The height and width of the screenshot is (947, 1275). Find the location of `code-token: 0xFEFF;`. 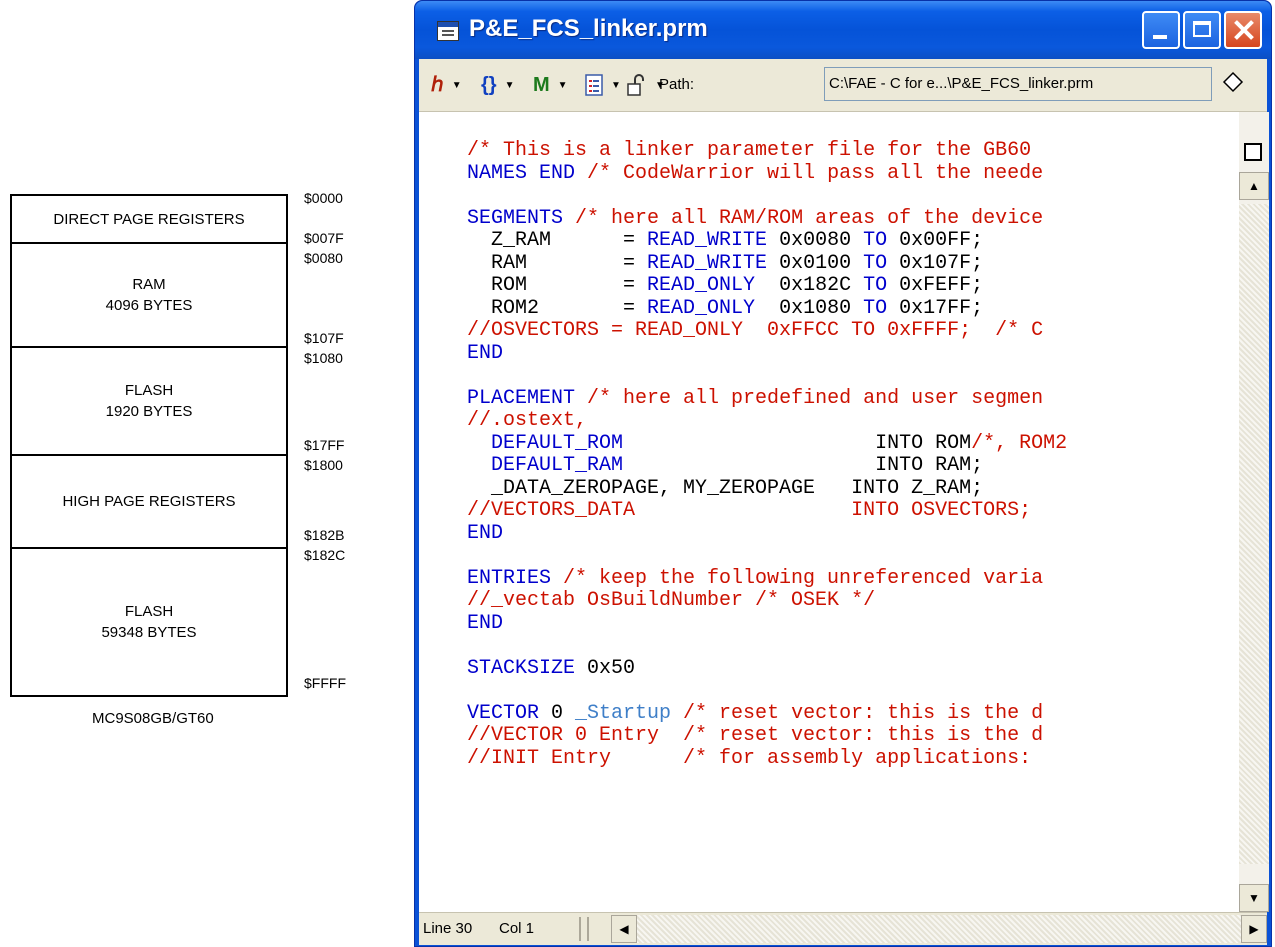

code-token: 0xFEFF; is located at coordinates (935, 285).